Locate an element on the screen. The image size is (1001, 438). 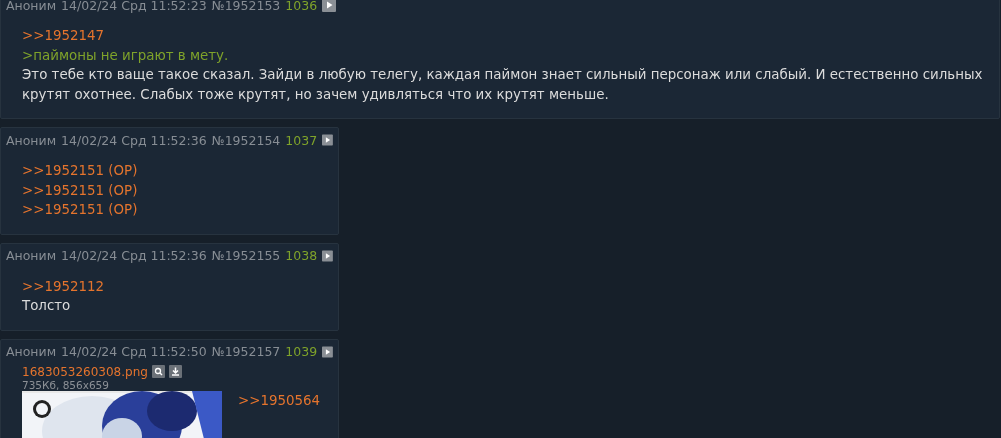
download-icon is located at coordinates (175, 371).